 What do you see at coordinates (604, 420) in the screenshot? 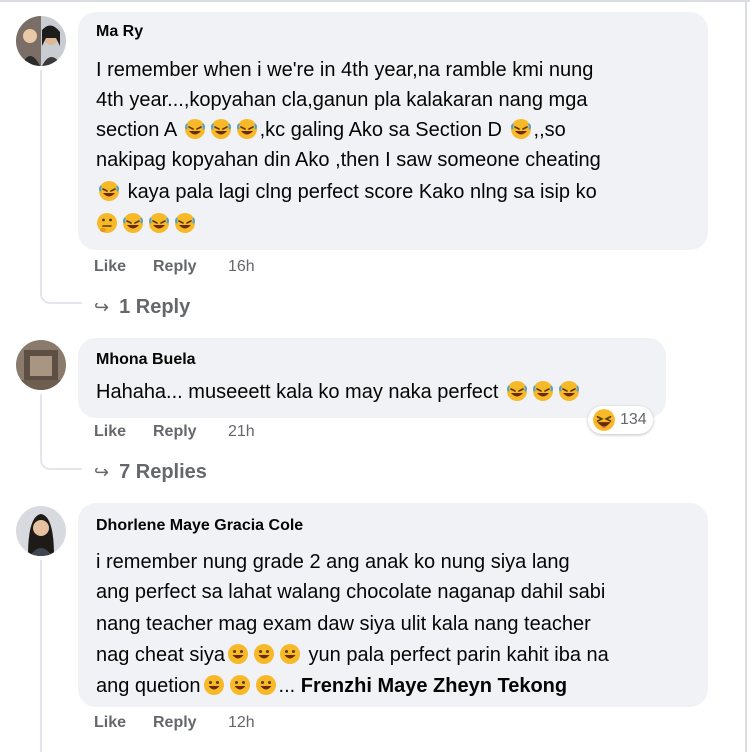
I see `haha-reaction-icon` at bounding box center [604, 420].